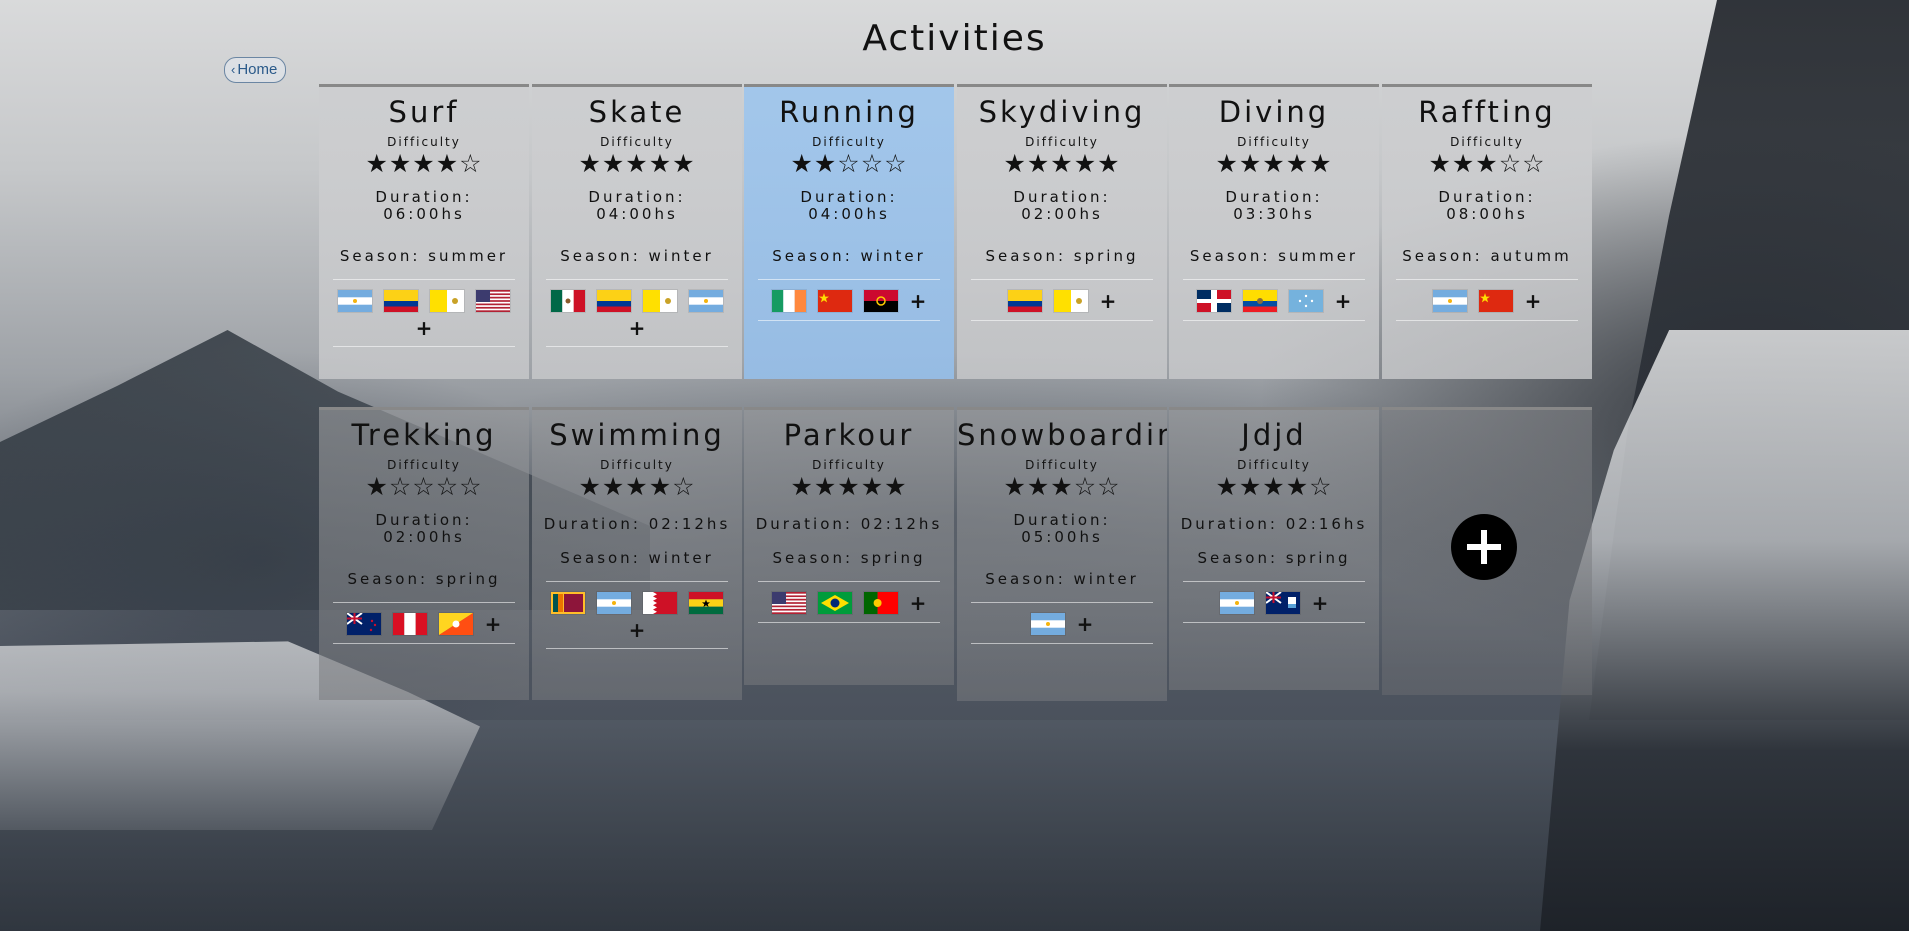  Describe the element at coordinates (1487, 163) in the screenshot. I see `difficulty-stars: ★★★☆☆` at that location.